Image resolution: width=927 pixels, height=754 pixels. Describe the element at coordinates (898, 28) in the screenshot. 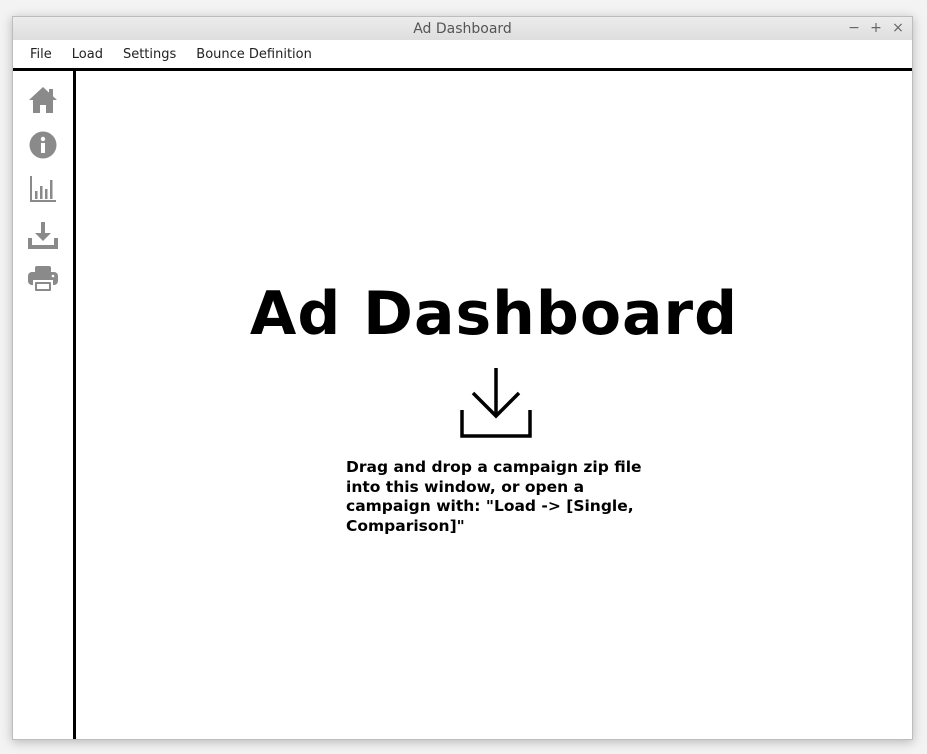

I see `close-button: ×` at that location.